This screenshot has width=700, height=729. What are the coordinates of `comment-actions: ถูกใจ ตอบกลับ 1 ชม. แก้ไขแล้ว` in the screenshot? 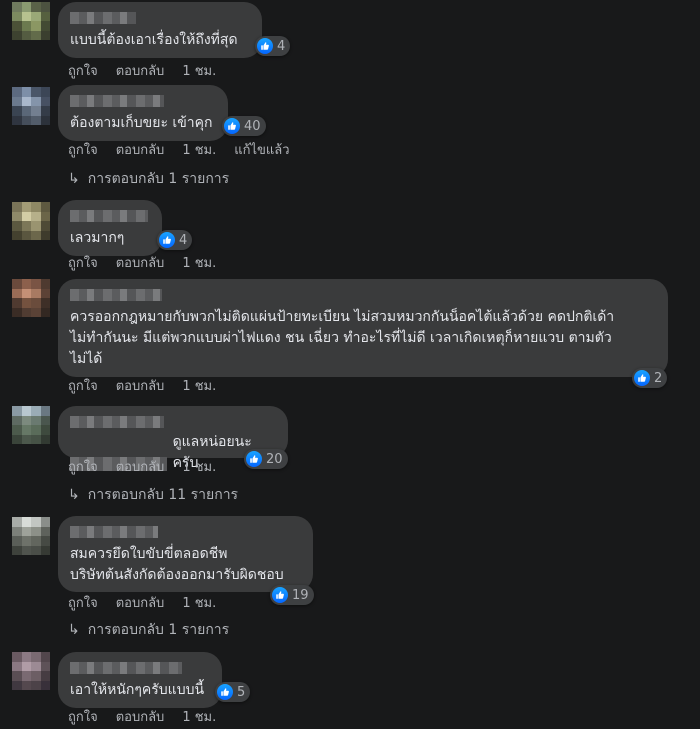 It's located at (188, 151).